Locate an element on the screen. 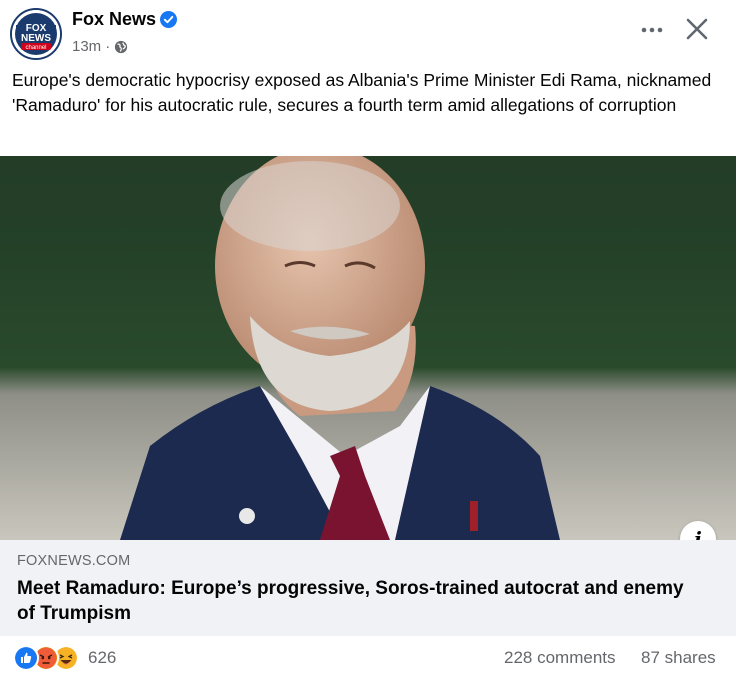 Image resolution: width=736 pixels, height=684 pixels. reaction-count: 626 is located at coordinates (102, 658).